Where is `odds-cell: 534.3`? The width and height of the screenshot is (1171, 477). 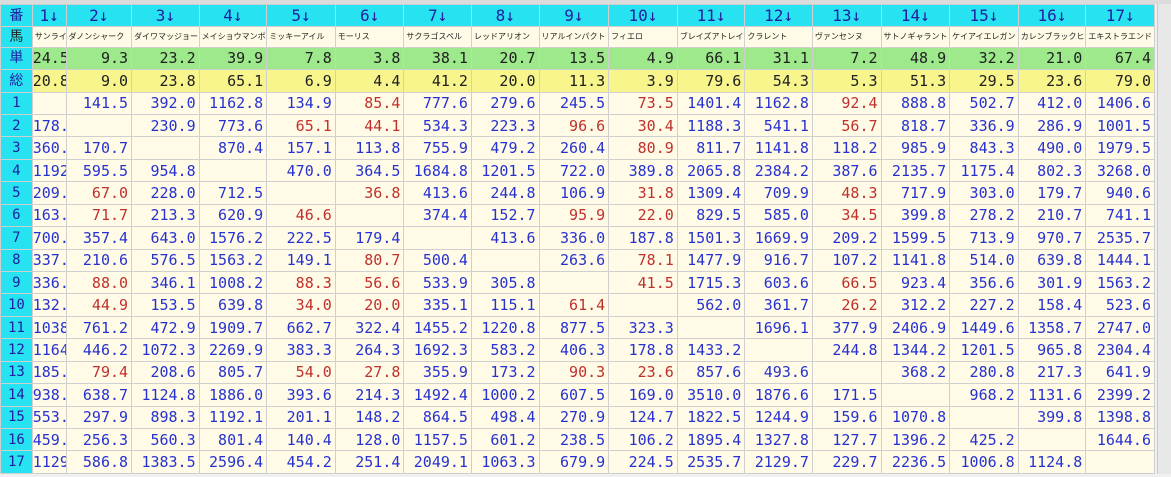
odds-cell: 534.3 is located at coordinates (437, 126).